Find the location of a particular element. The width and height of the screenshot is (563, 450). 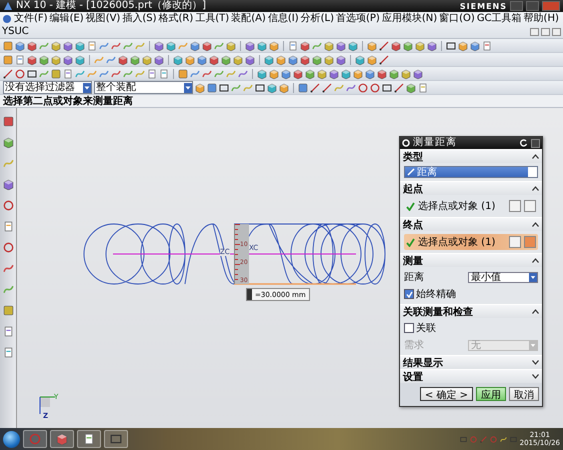

menu-item: 首选项(P) is located at coordinates (358, 18).